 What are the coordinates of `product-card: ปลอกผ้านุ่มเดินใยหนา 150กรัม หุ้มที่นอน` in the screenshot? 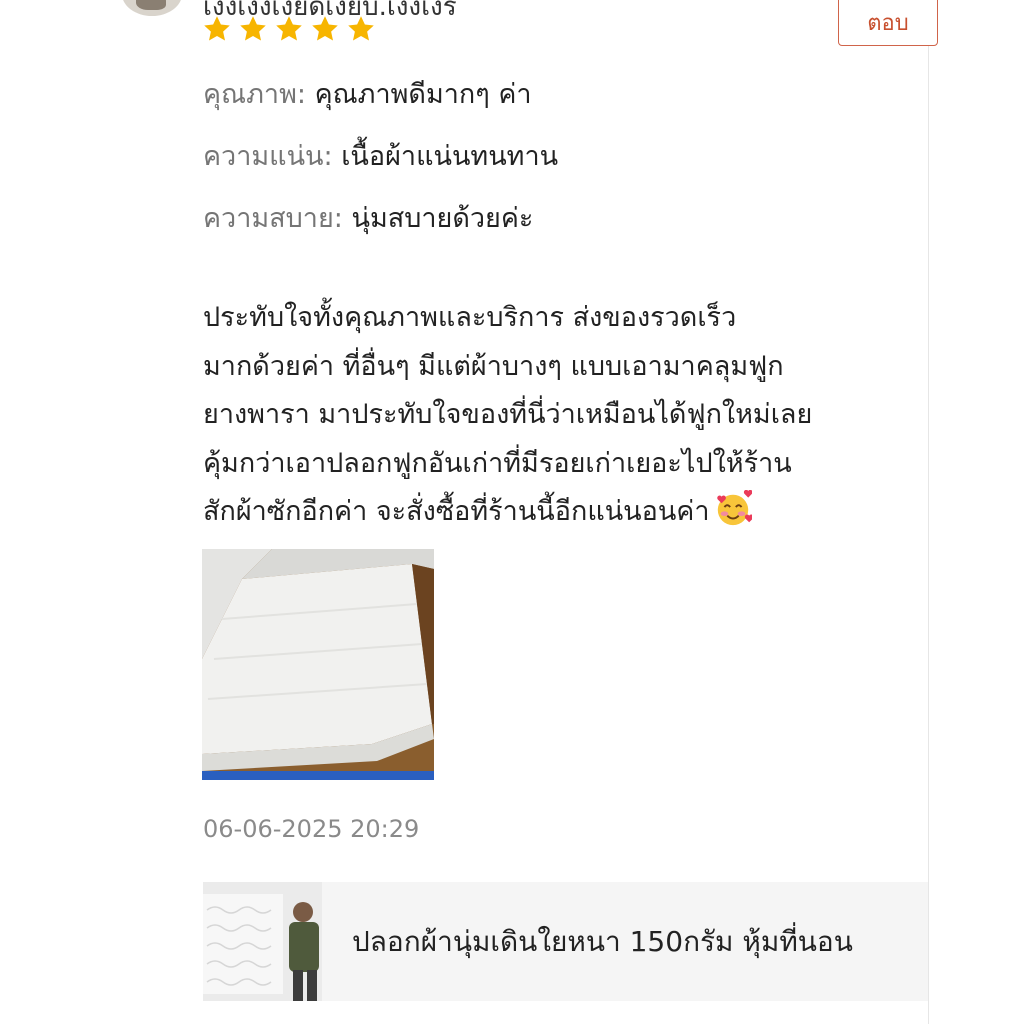 It's located at (565, 941).